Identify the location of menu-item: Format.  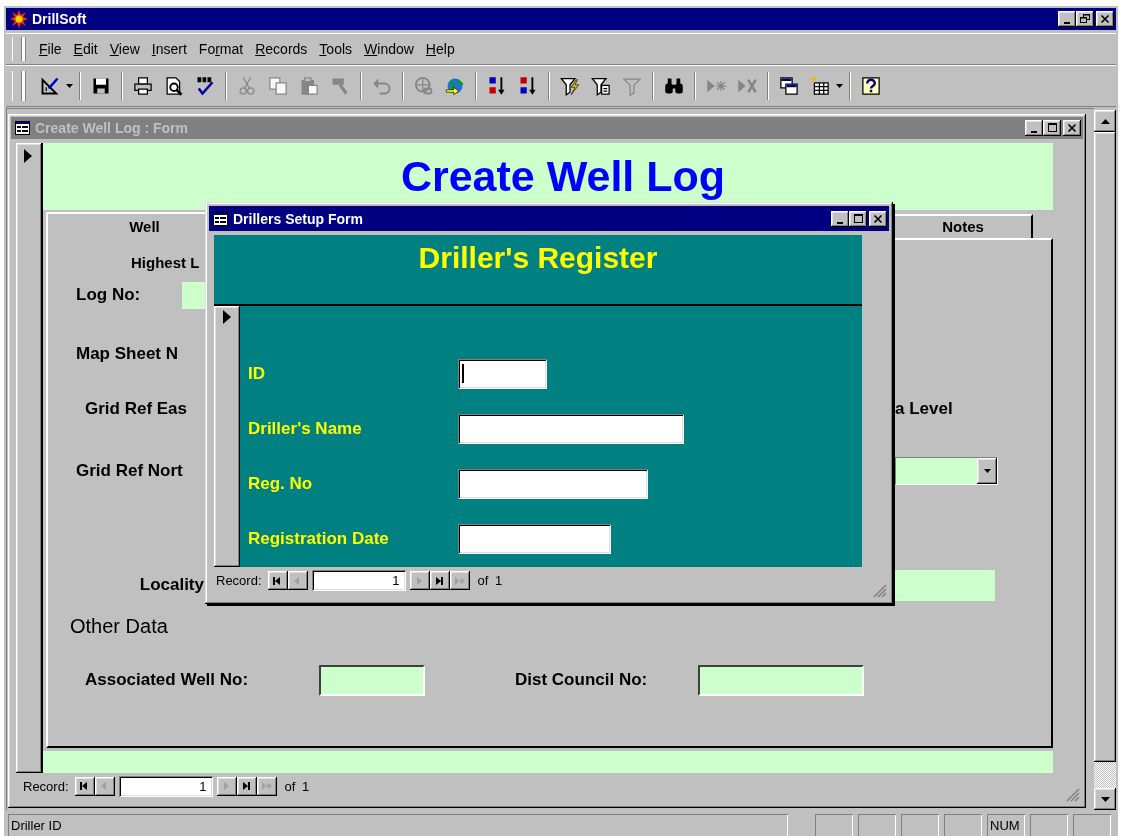
(221, 49).